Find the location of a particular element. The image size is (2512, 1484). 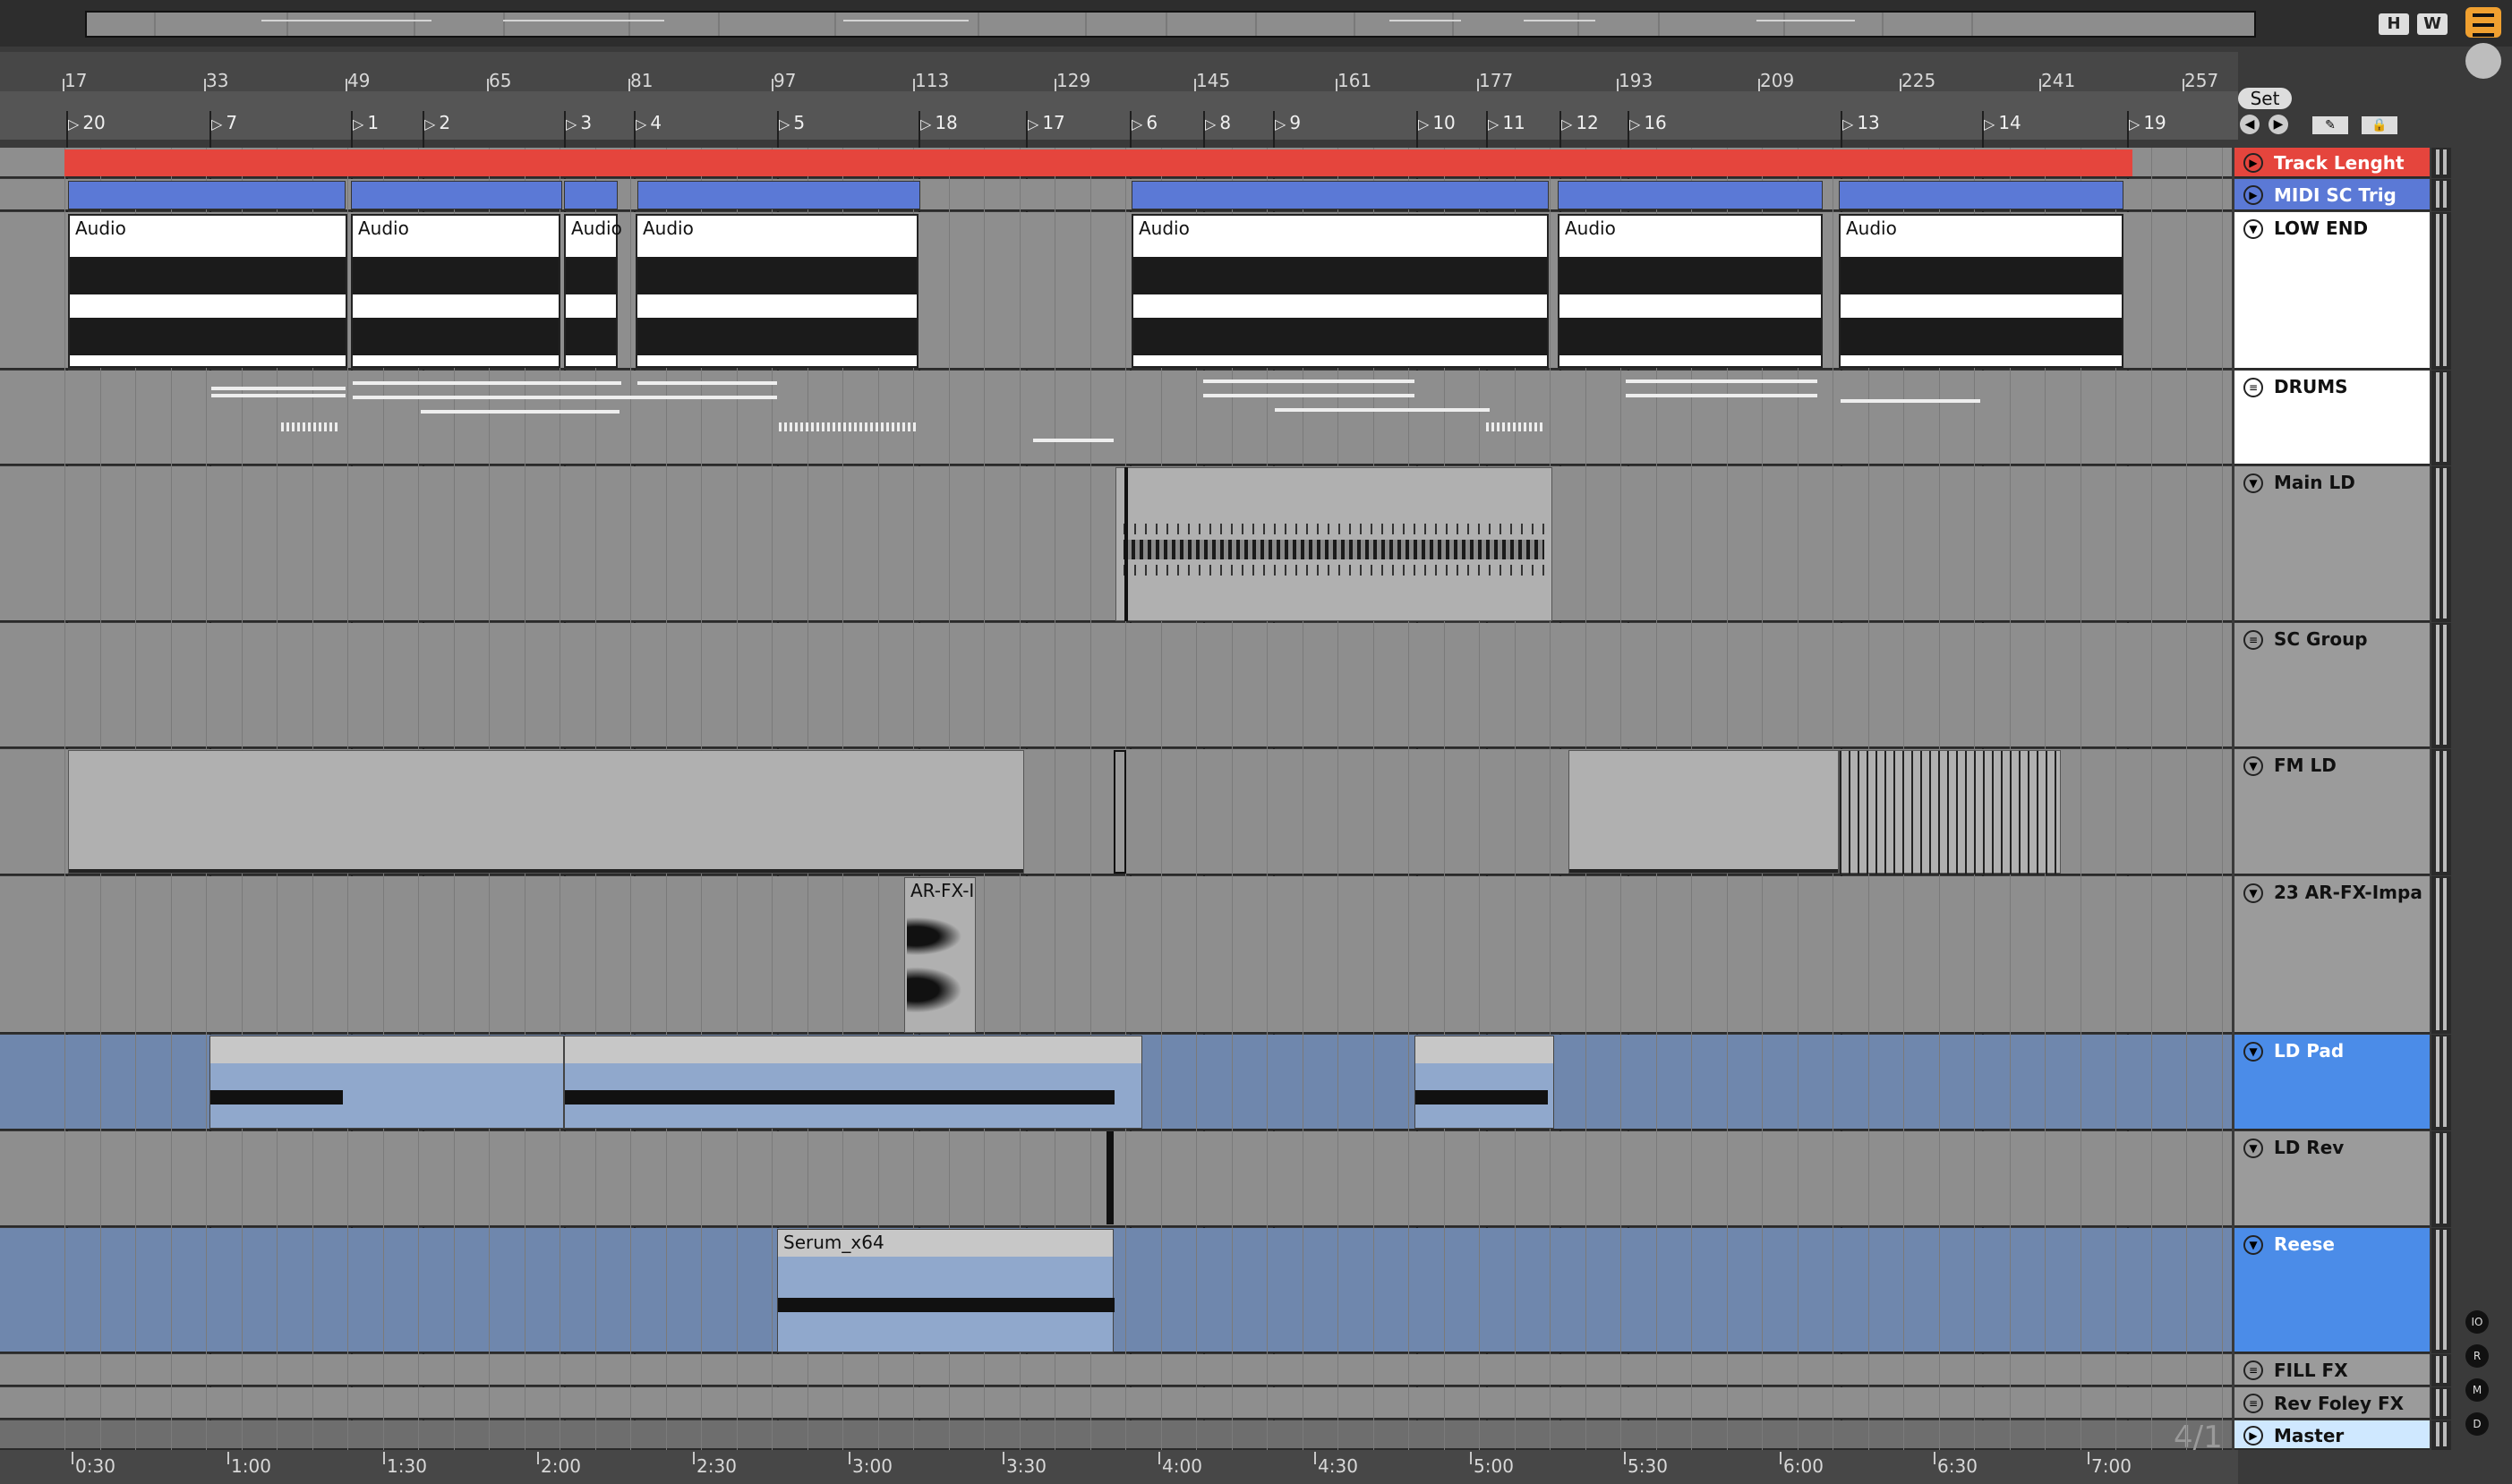

locator-17: ▷ 17 is located at coordinates (1046, 122).